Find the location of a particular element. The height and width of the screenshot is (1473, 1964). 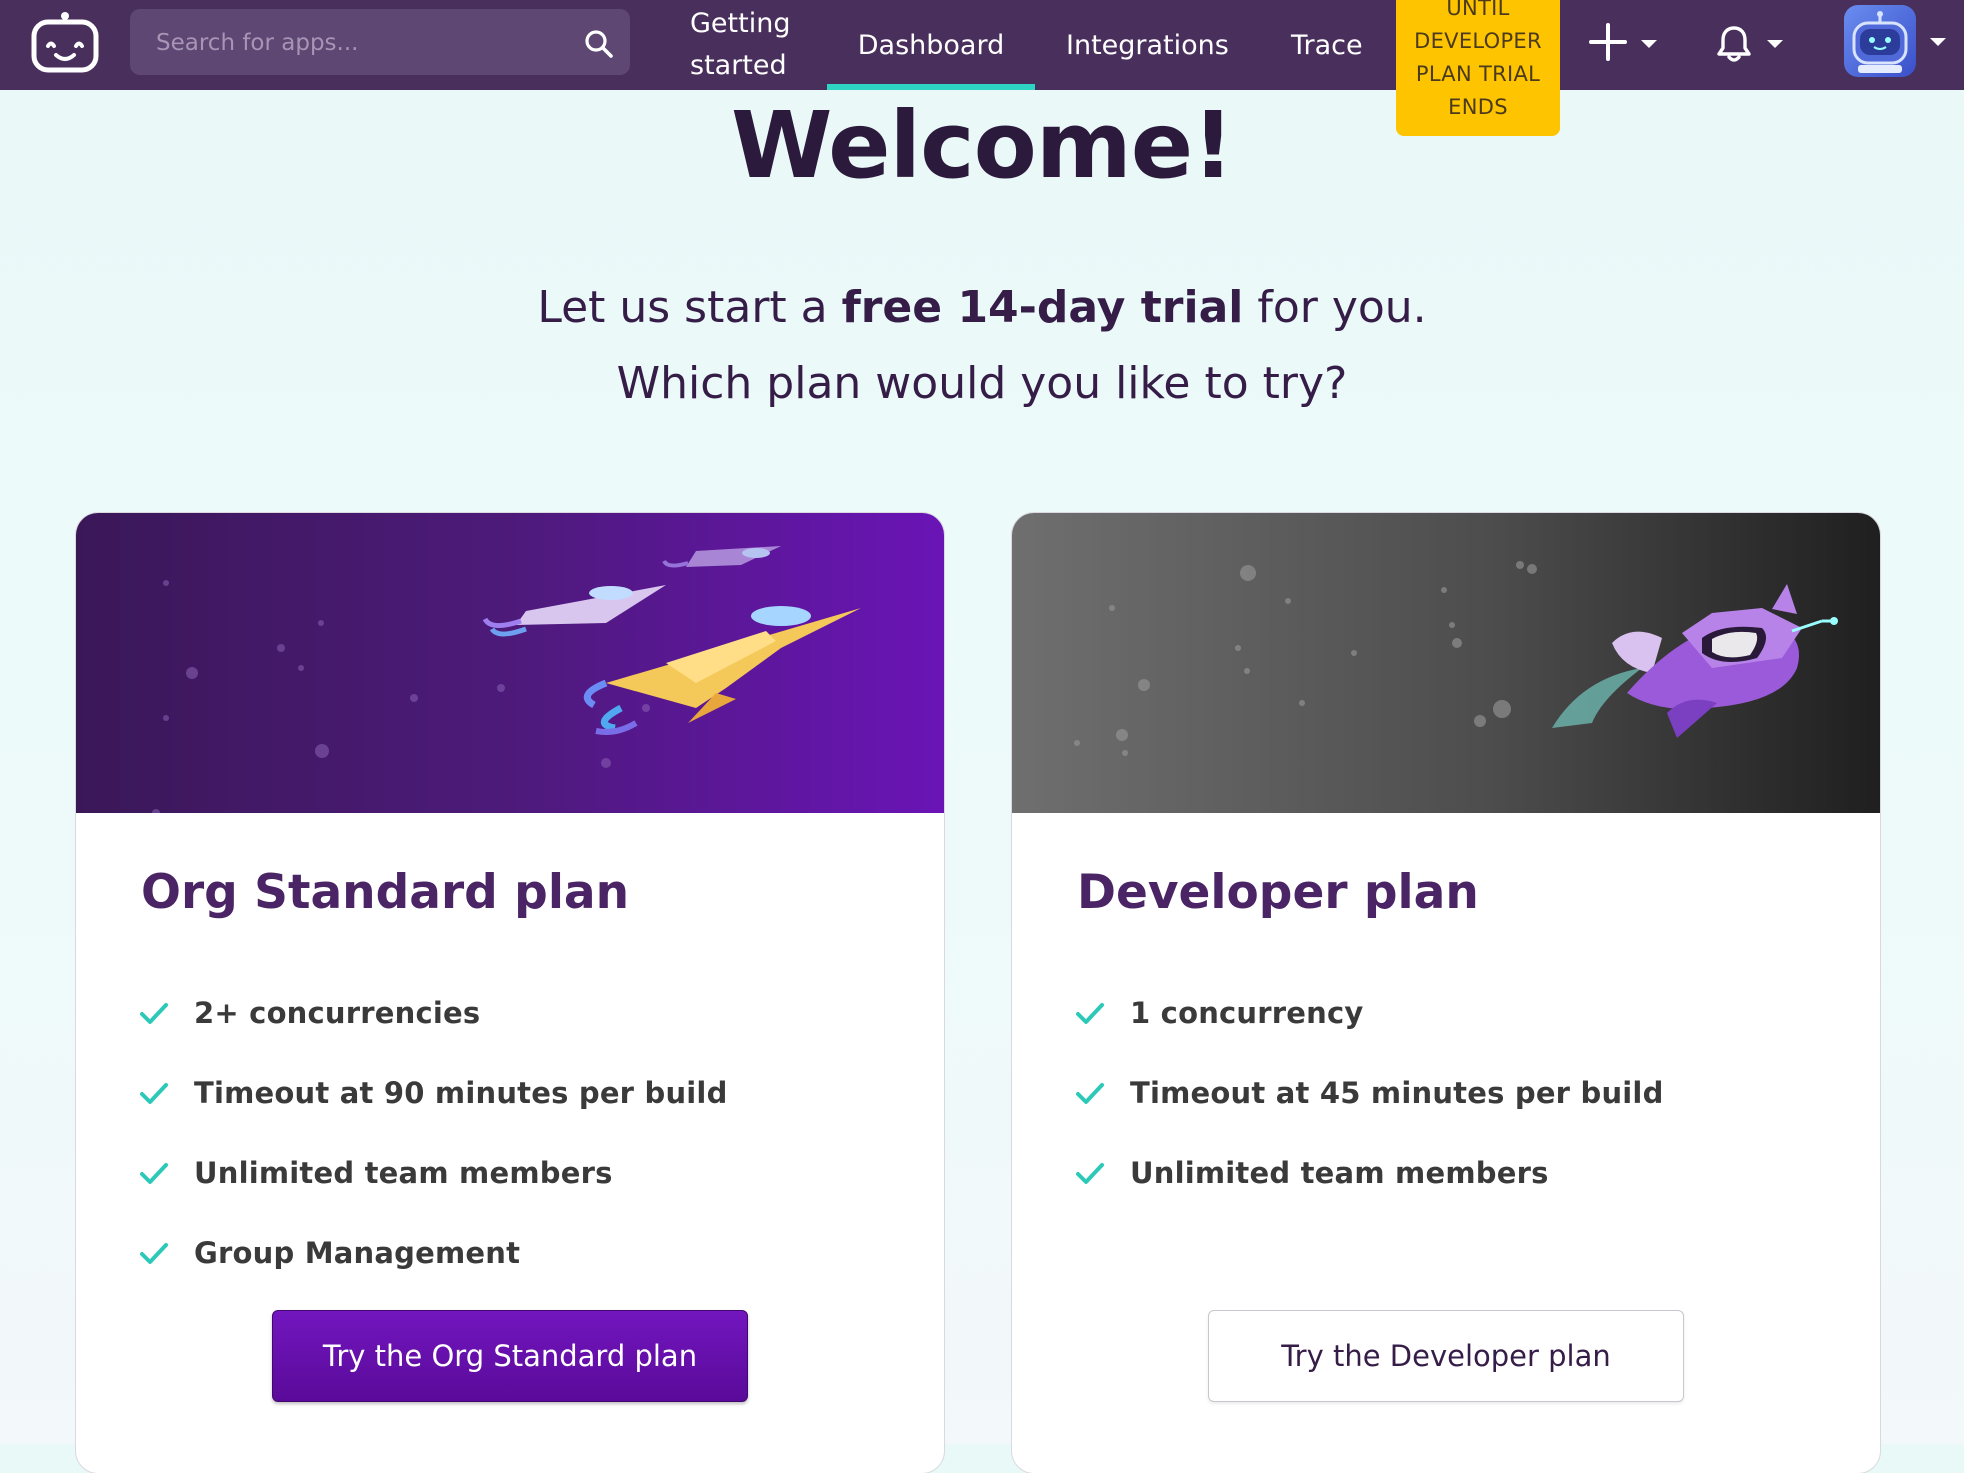

list-item: Timeout at 90 minutes per build is located at coordinates (433, 1093).